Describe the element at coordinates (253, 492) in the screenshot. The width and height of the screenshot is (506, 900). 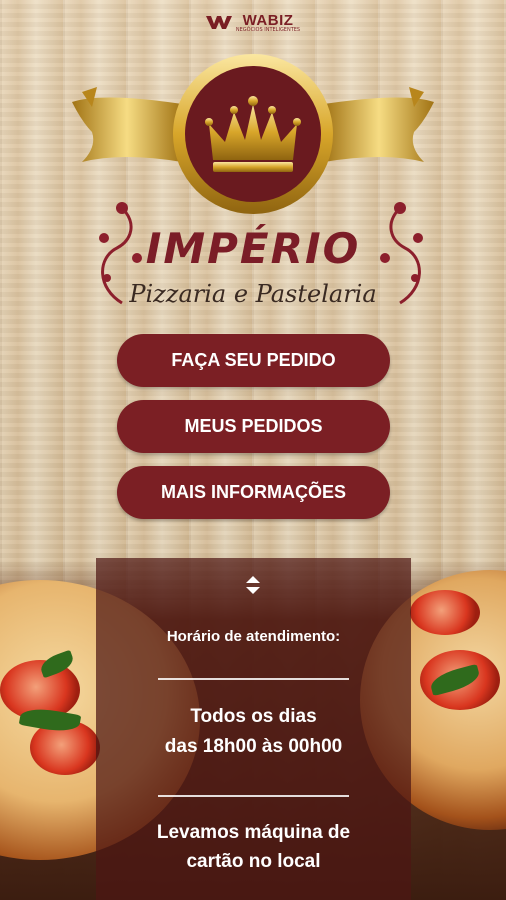
I see `more-info-button: MAIS INFORMAÇÕES` at that location.